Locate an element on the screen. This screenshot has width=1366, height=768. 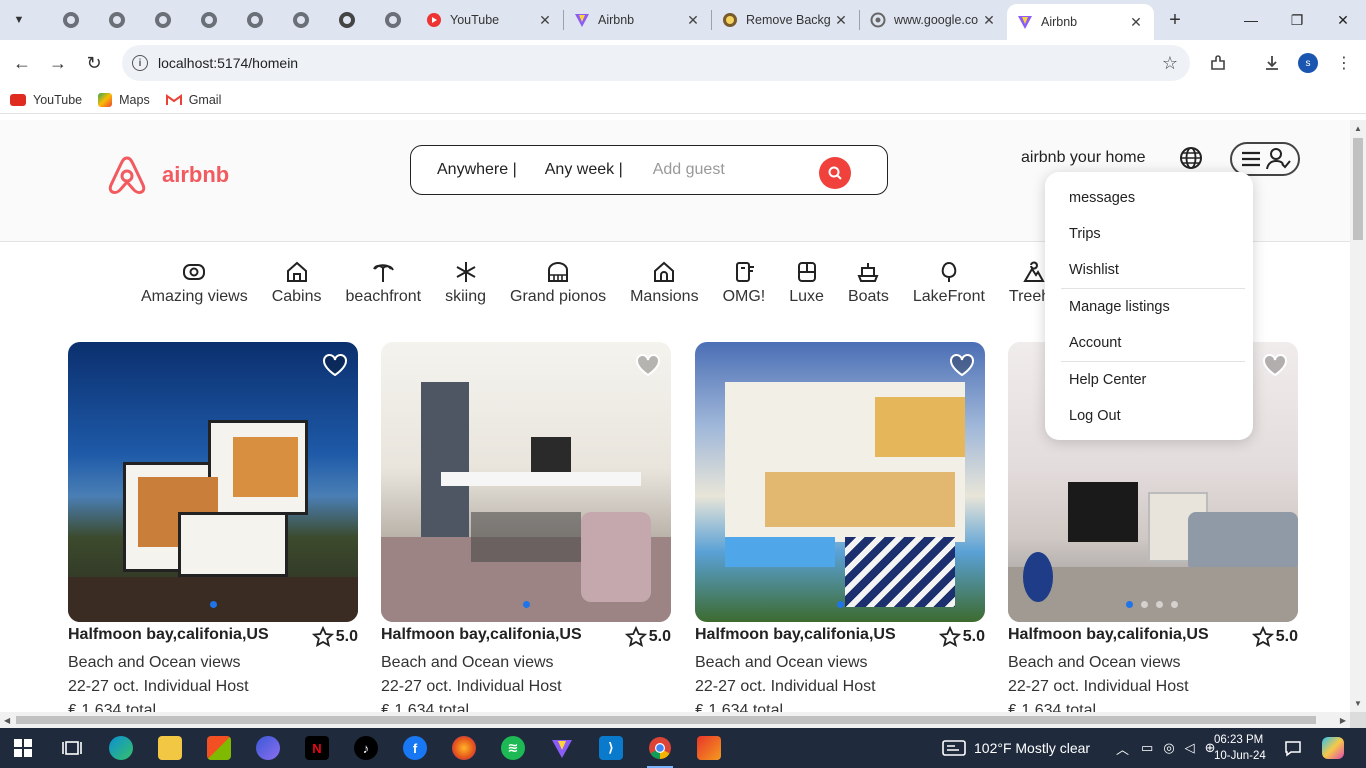
menu-item-wishlist: Wishlist is located at coordinates (1149, 270).